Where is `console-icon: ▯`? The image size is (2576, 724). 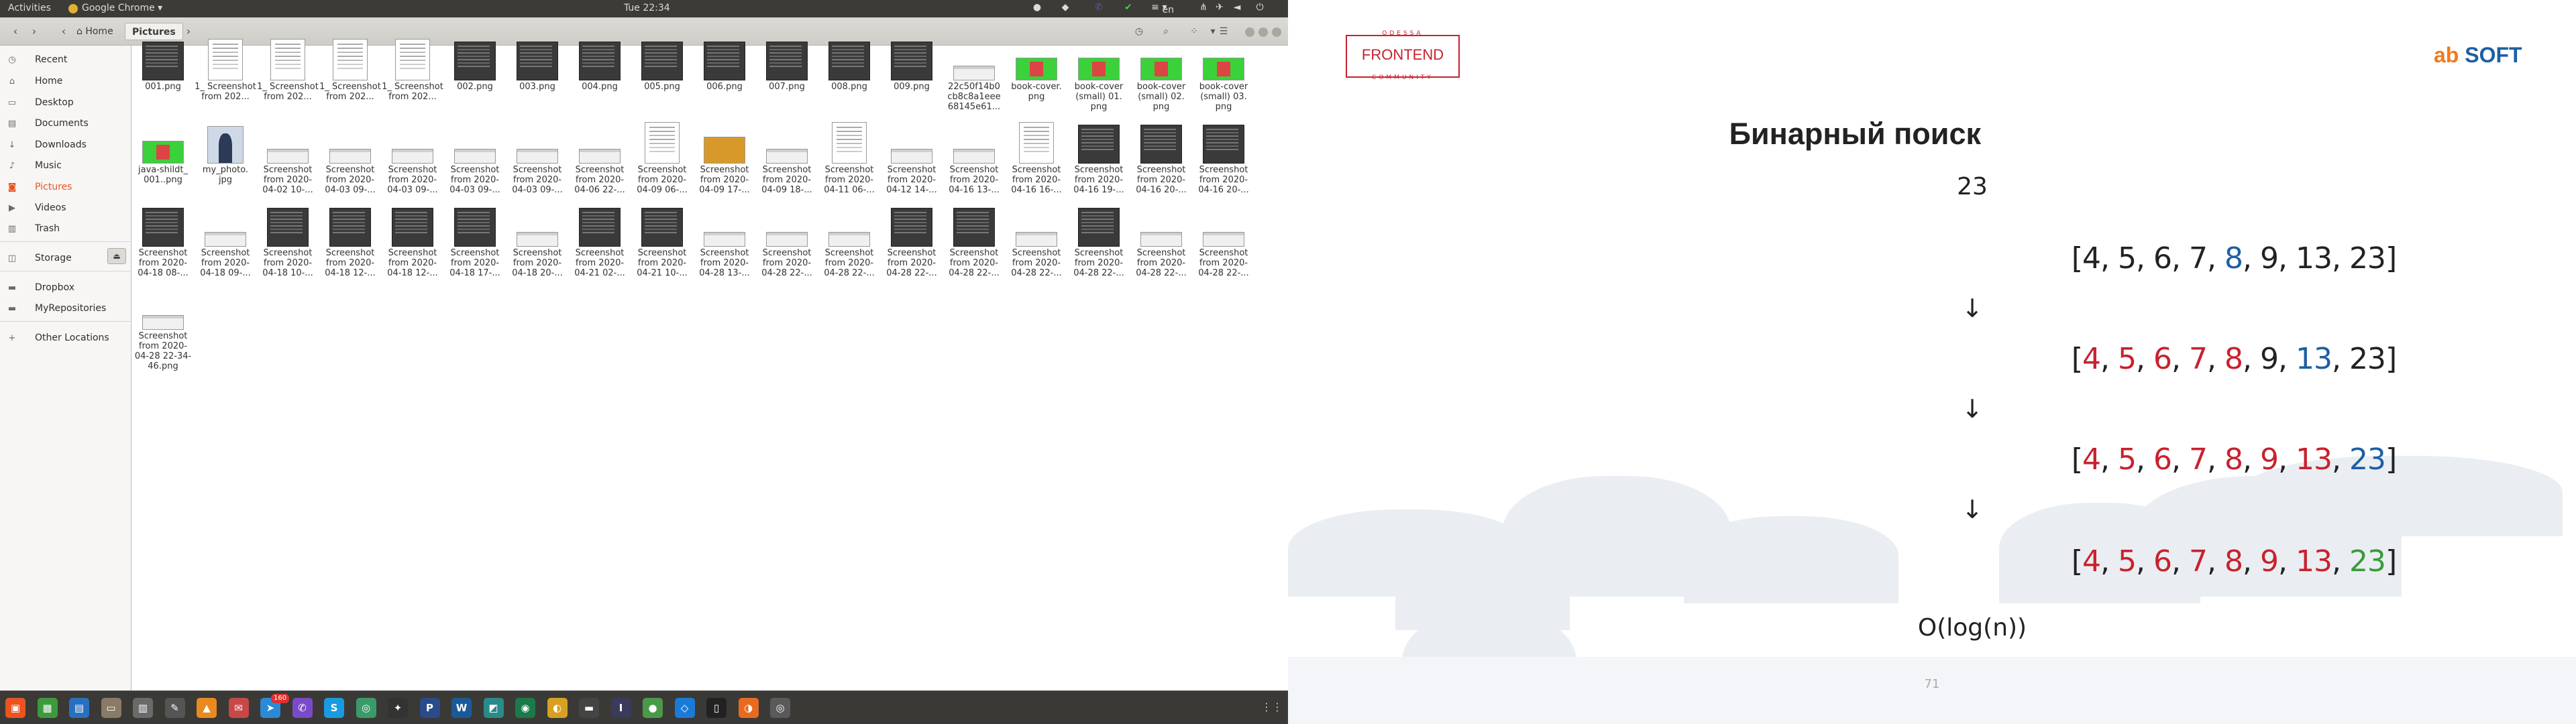
console-icon: ▯ is located at coordinates (716, 708).